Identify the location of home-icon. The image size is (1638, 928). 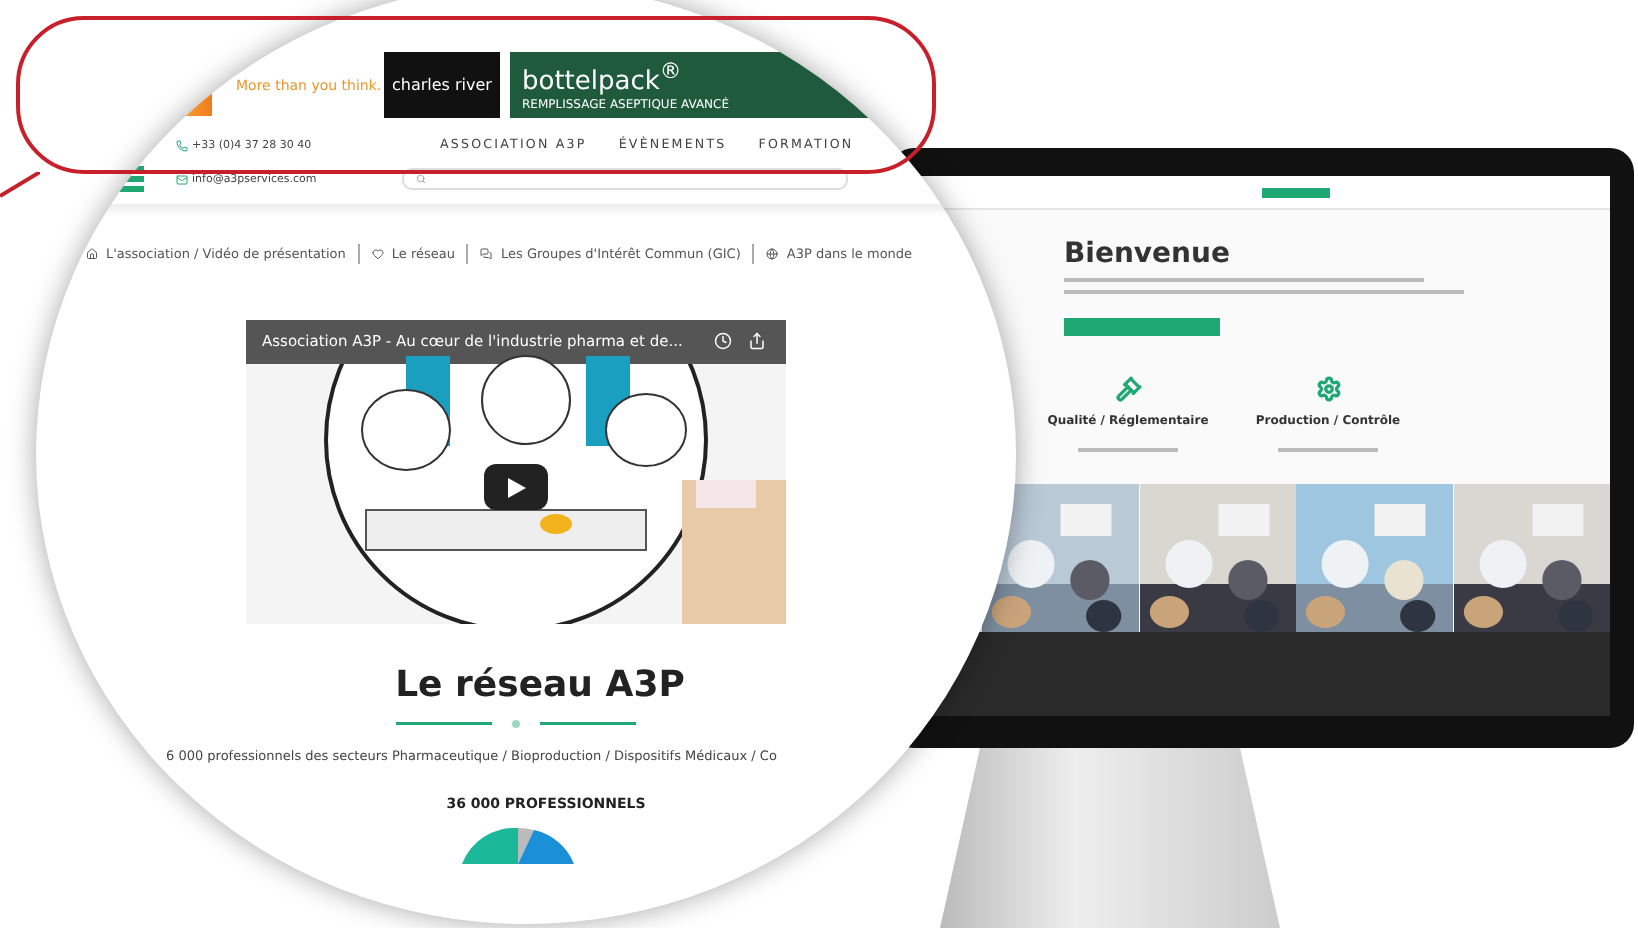
(92, 254).